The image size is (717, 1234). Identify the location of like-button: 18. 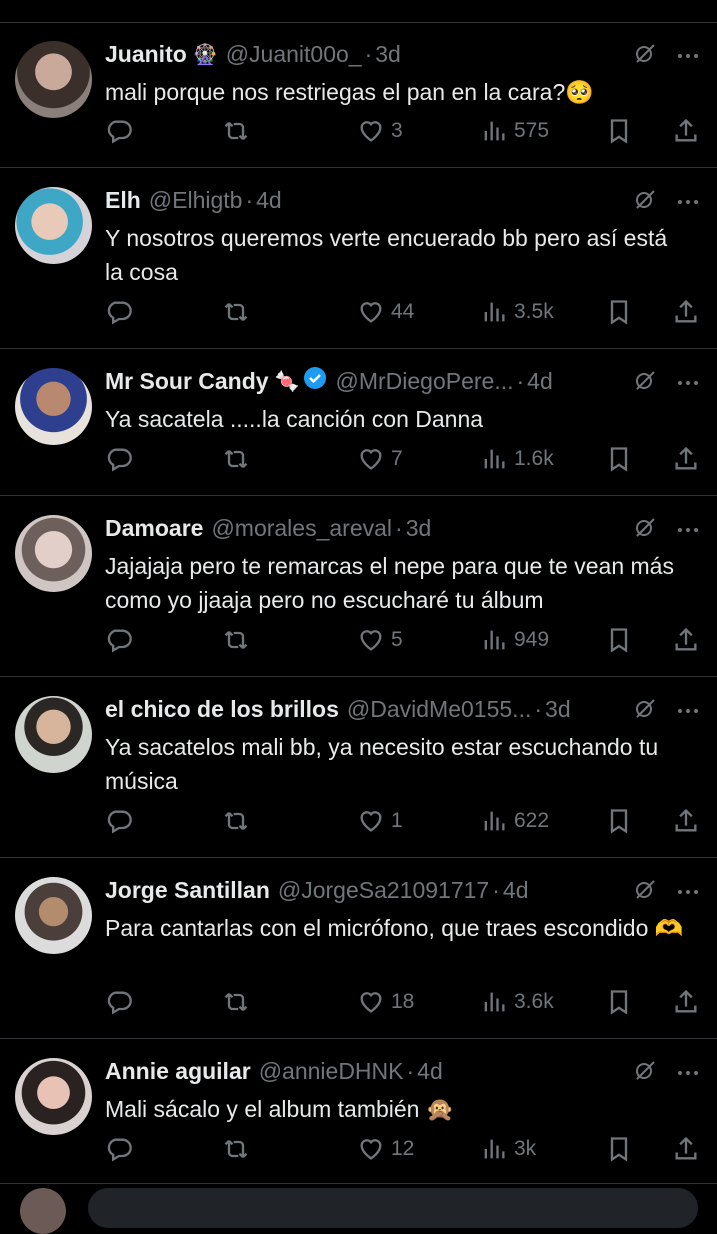
(385, 1002).